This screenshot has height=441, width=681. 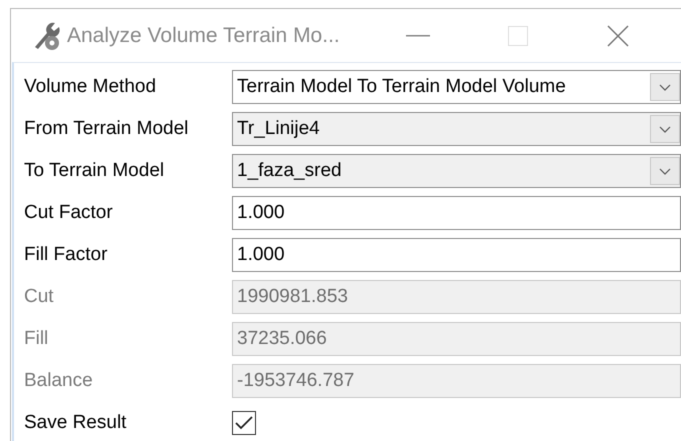 I want to click on dropdown-field: Terrain Model To Terrain Model Volume, so click(x=456, y=87).